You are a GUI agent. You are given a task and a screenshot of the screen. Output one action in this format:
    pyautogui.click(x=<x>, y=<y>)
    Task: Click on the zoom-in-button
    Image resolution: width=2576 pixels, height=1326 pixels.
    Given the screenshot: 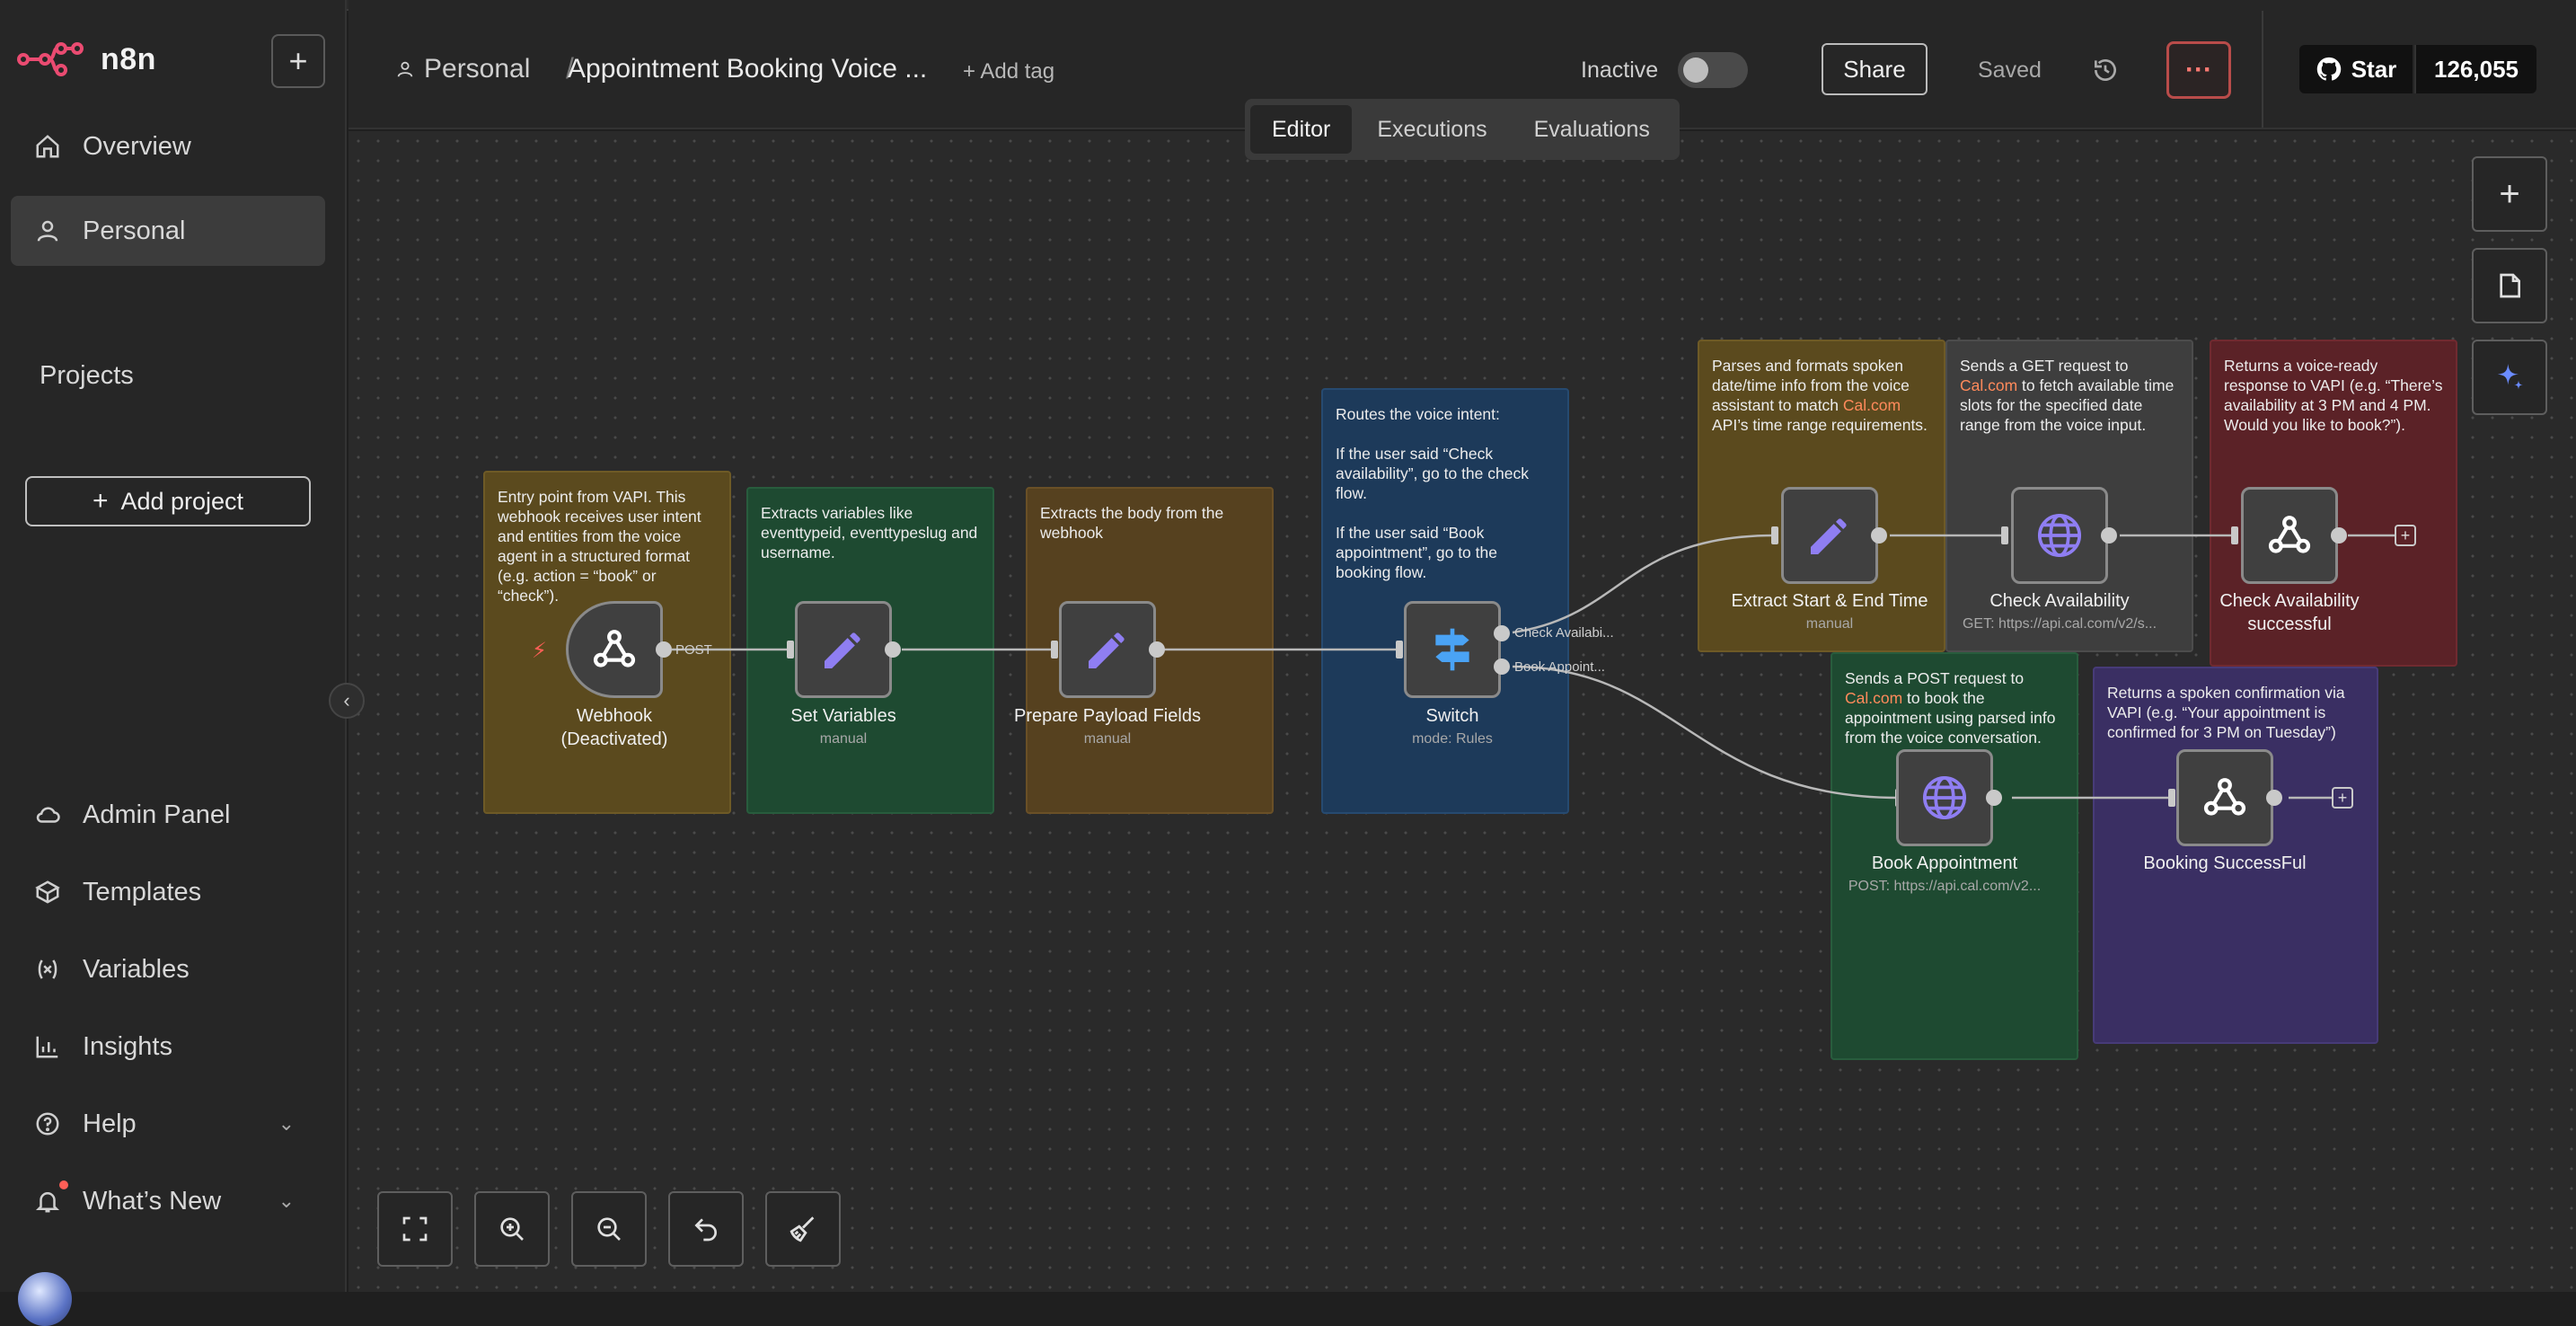 What is the action you would take?
    pyautogui.click(x=512, y=1229)
    